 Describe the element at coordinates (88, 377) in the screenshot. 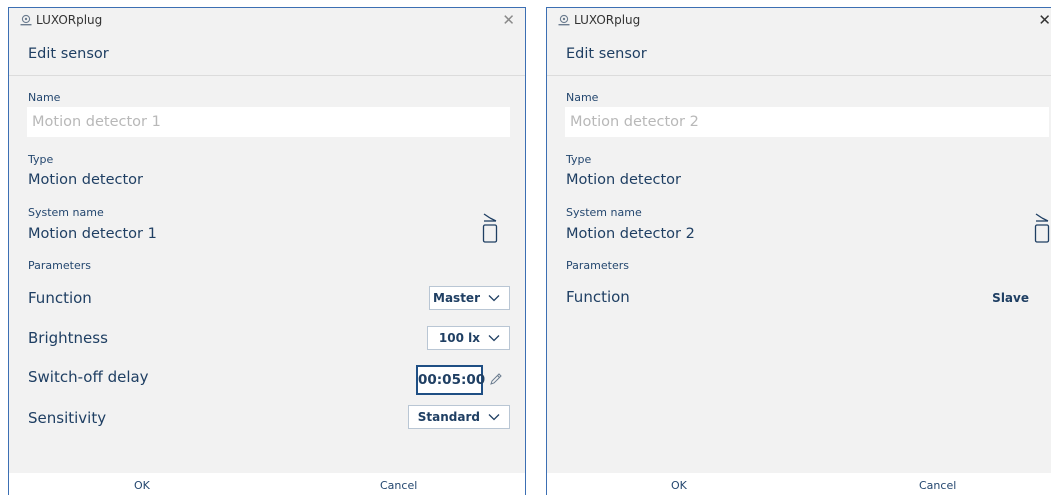

I see `switch-off-delay-label: Switch-off delay` at that location.